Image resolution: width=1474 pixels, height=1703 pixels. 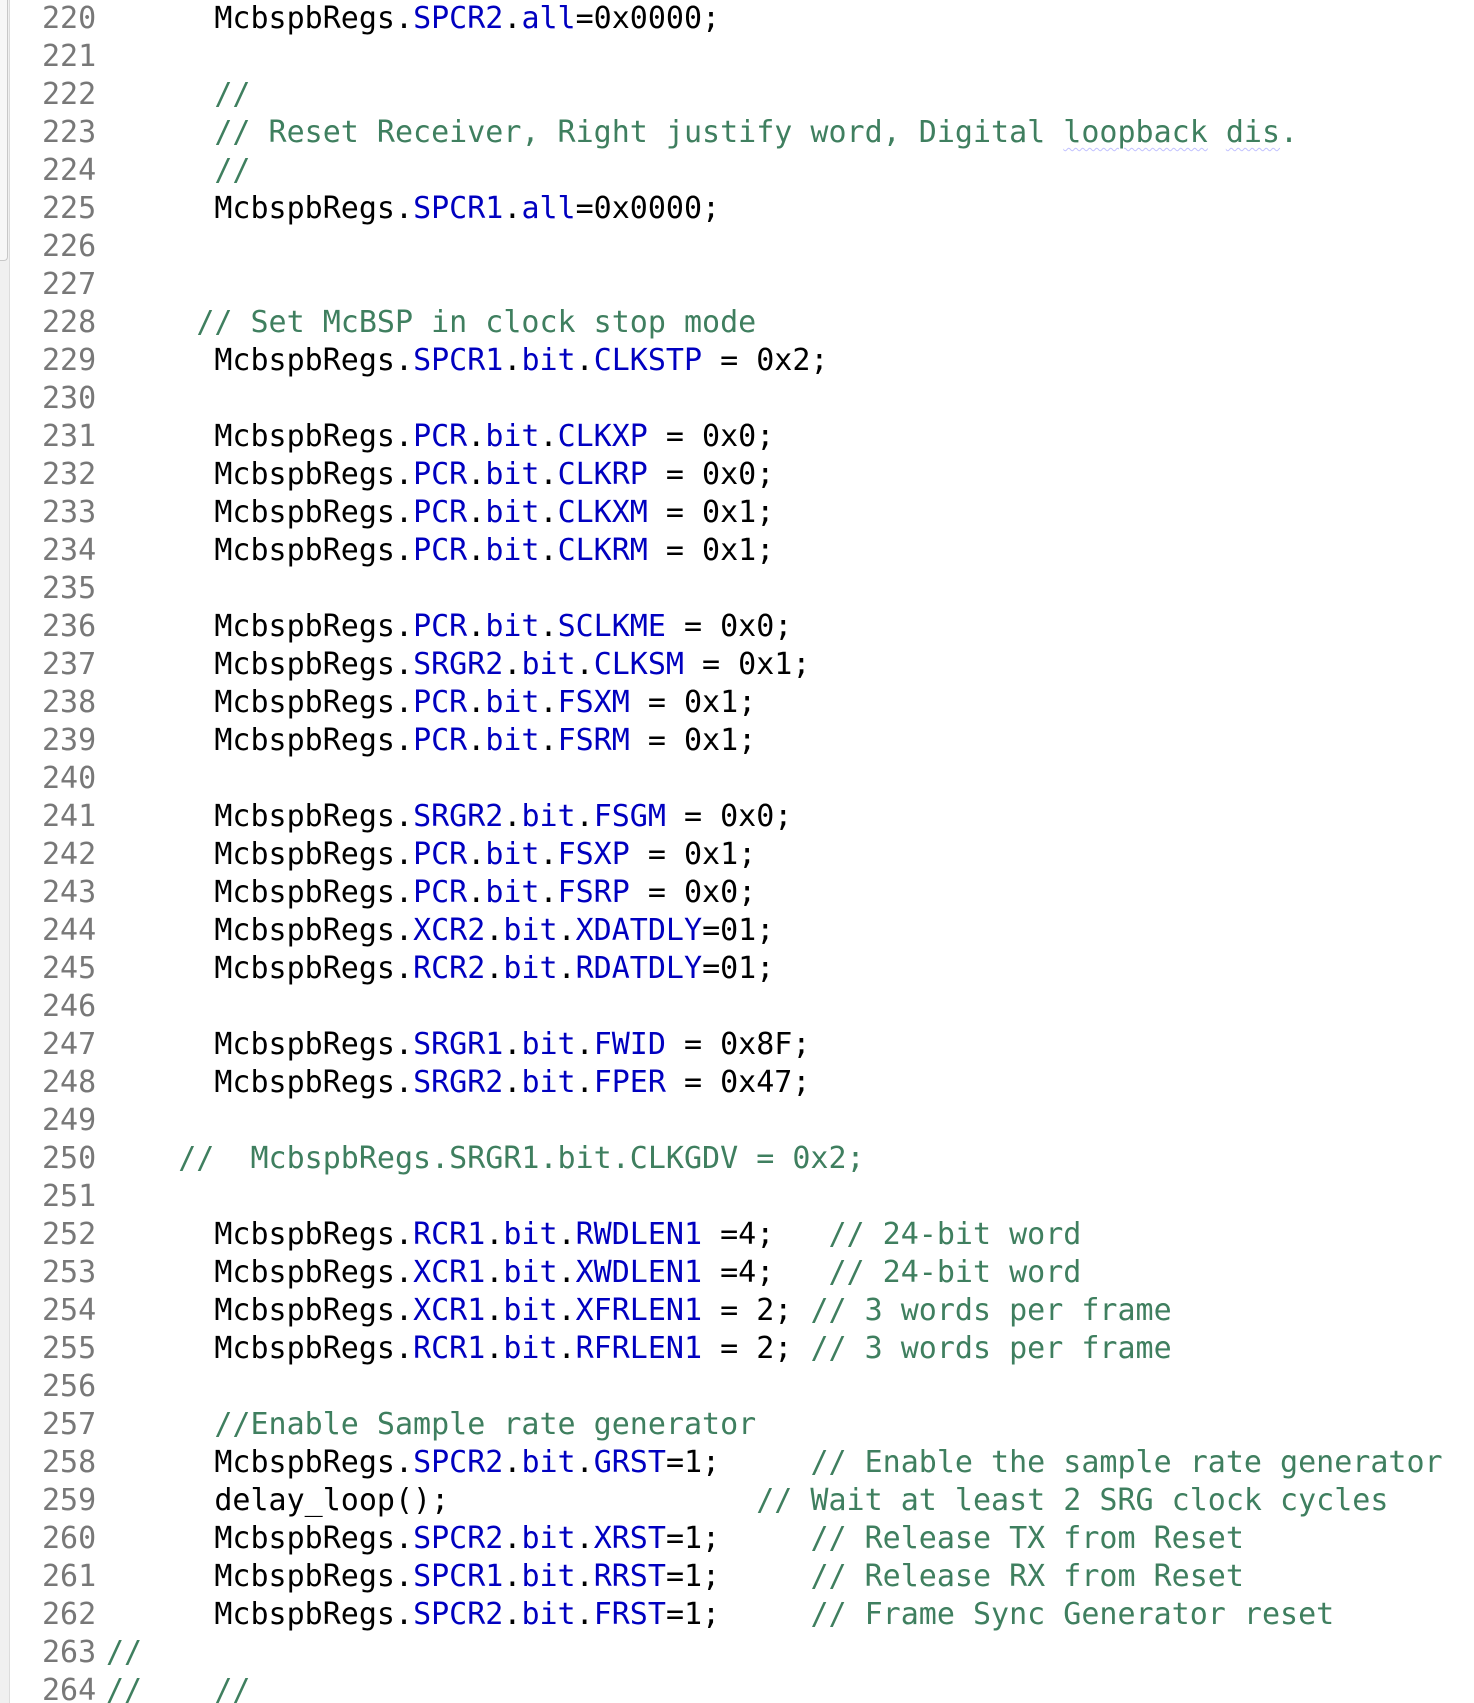 What do you see at coordinates (737, 209) in the screenshot?
I see `code-line: 225 McbspbRegs.SPCR1.all=0x0000;` at bounding box center [737, 209].